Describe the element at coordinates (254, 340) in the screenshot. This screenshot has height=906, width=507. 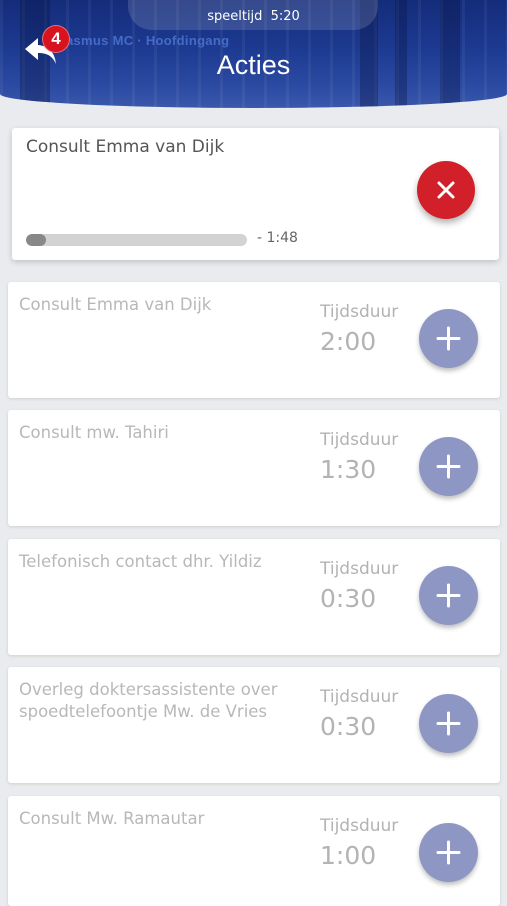
I see `action-card: Consult Emma van Dijk Tijdsduur 2:00` at that location.